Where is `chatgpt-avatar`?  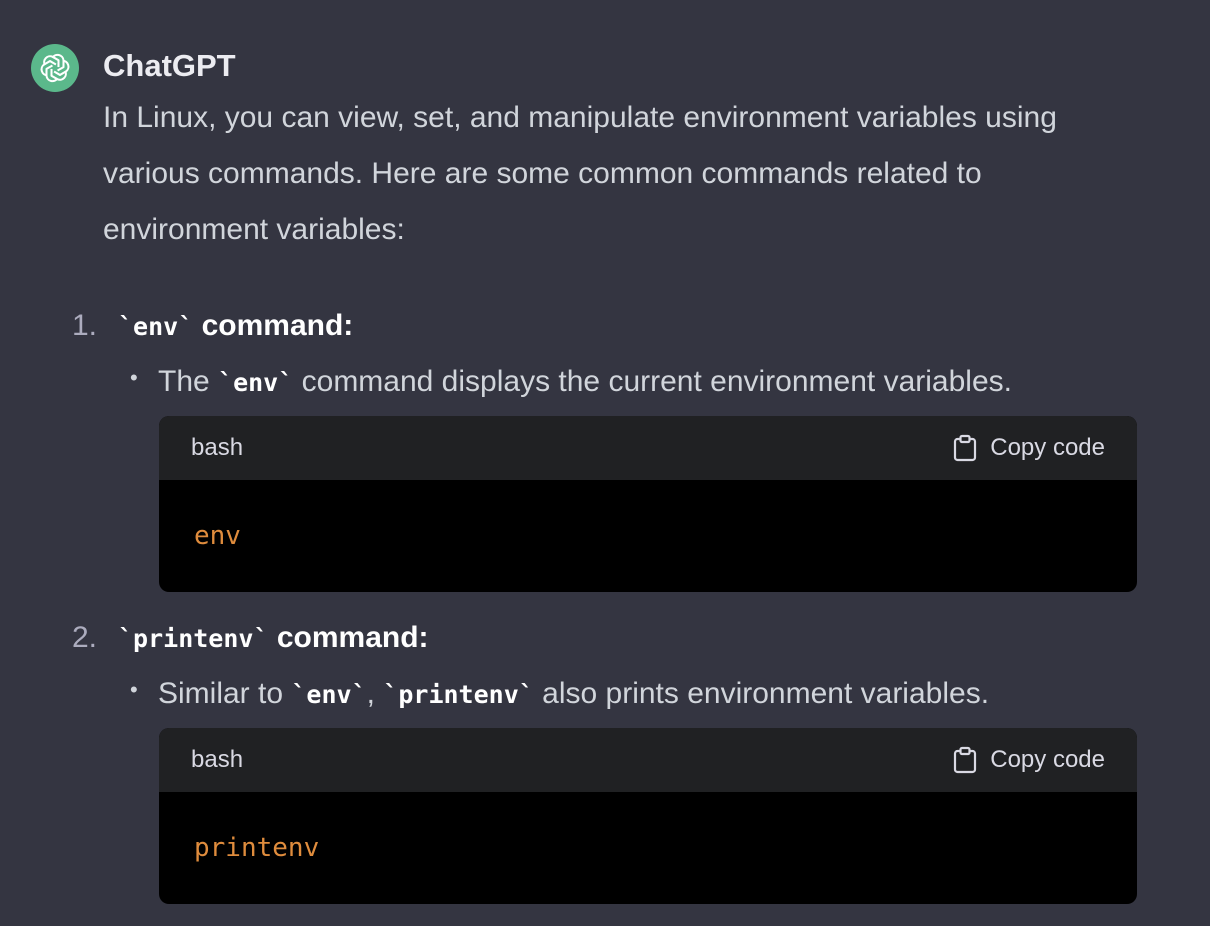 chatgpt-avatar is located at coordinates (55, 68).